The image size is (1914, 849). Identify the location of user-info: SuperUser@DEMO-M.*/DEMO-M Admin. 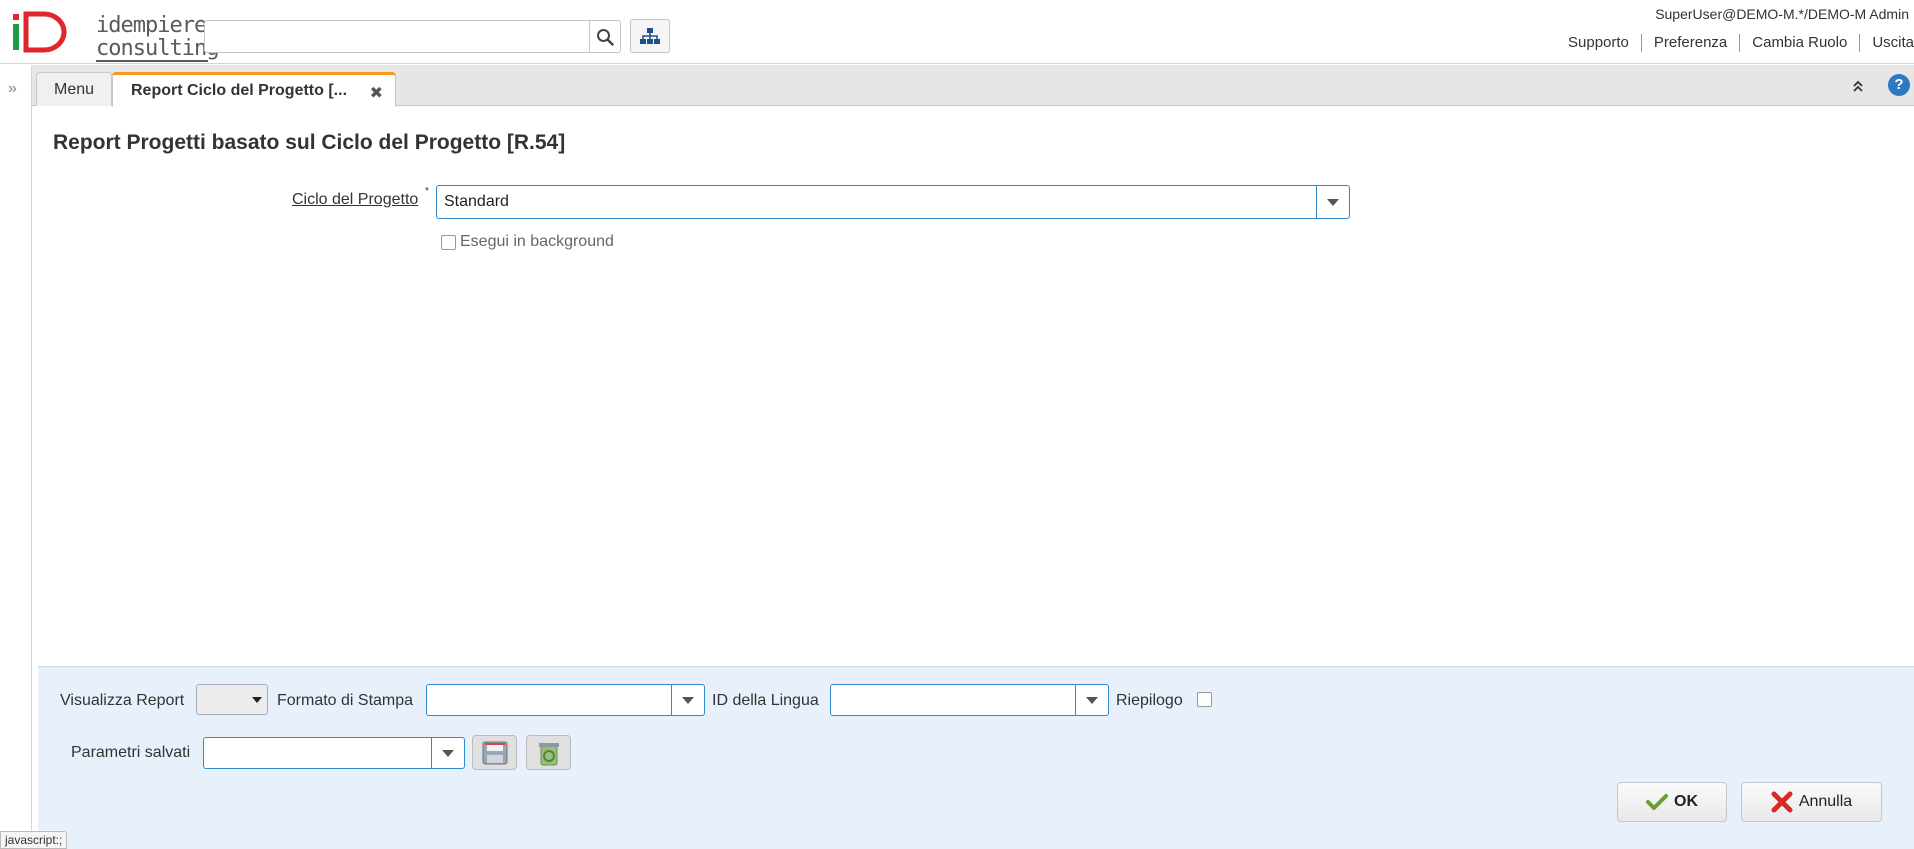
(1782, 14).